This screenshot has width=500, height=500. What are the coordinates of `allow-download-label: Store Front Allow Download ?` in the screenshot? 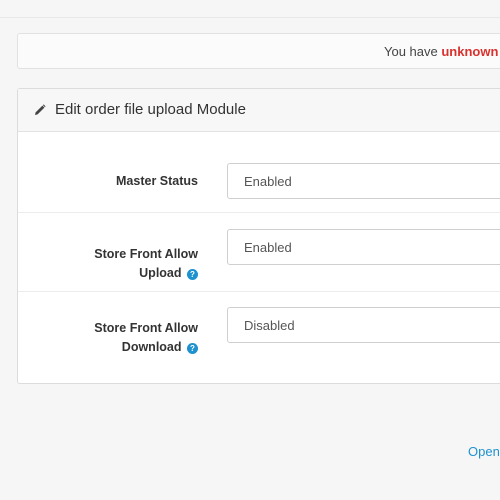 It's located at (146, 338).